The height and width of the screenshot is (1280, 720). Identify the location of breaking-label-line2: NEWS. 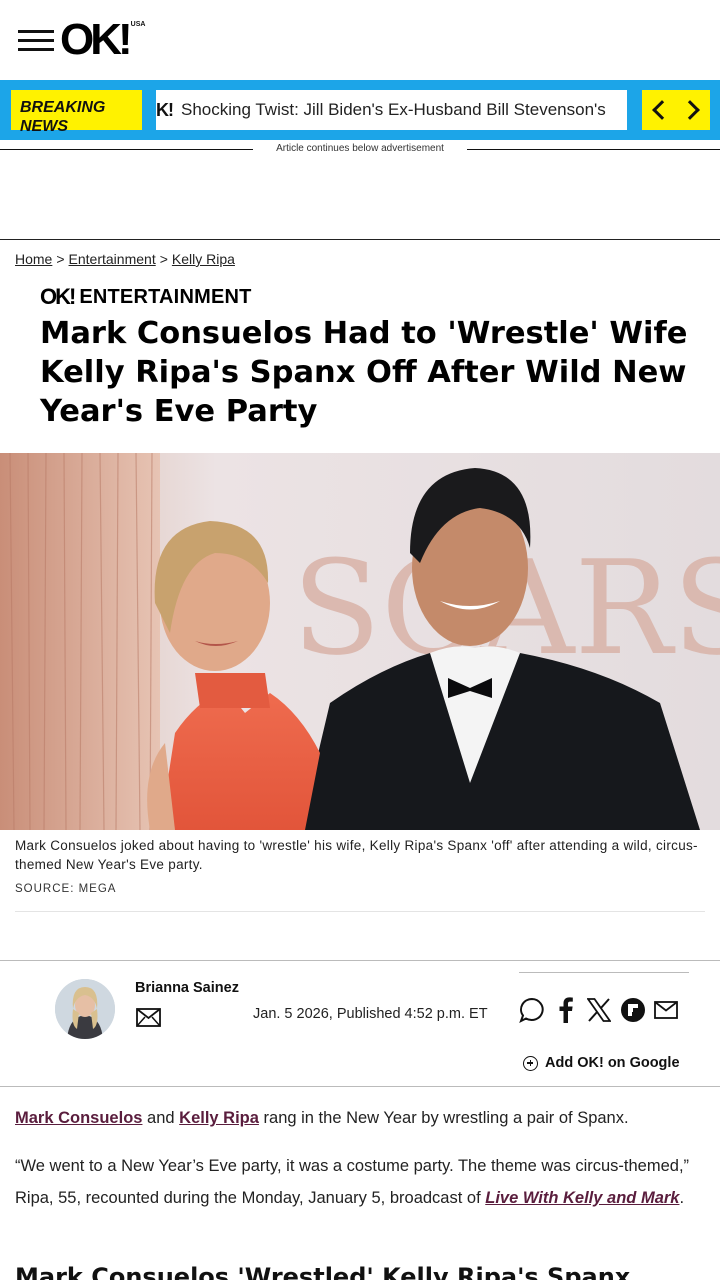
(44, 126).